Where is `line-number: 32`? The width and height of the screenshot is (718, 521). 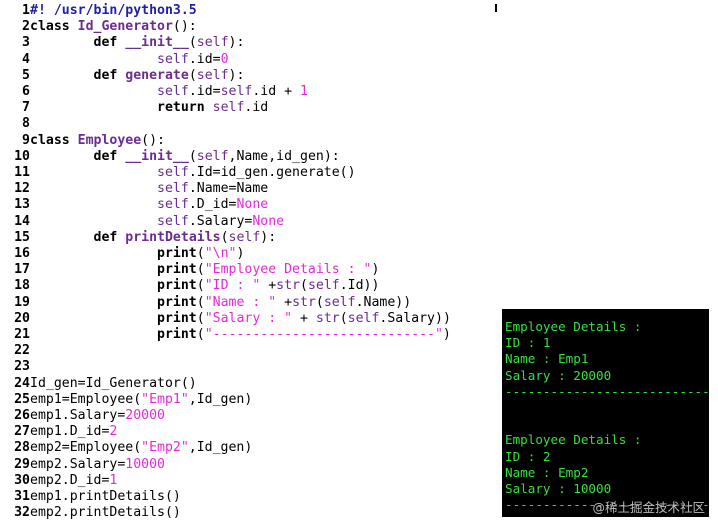 line-number: 32 is located at coordinates (22, 513).